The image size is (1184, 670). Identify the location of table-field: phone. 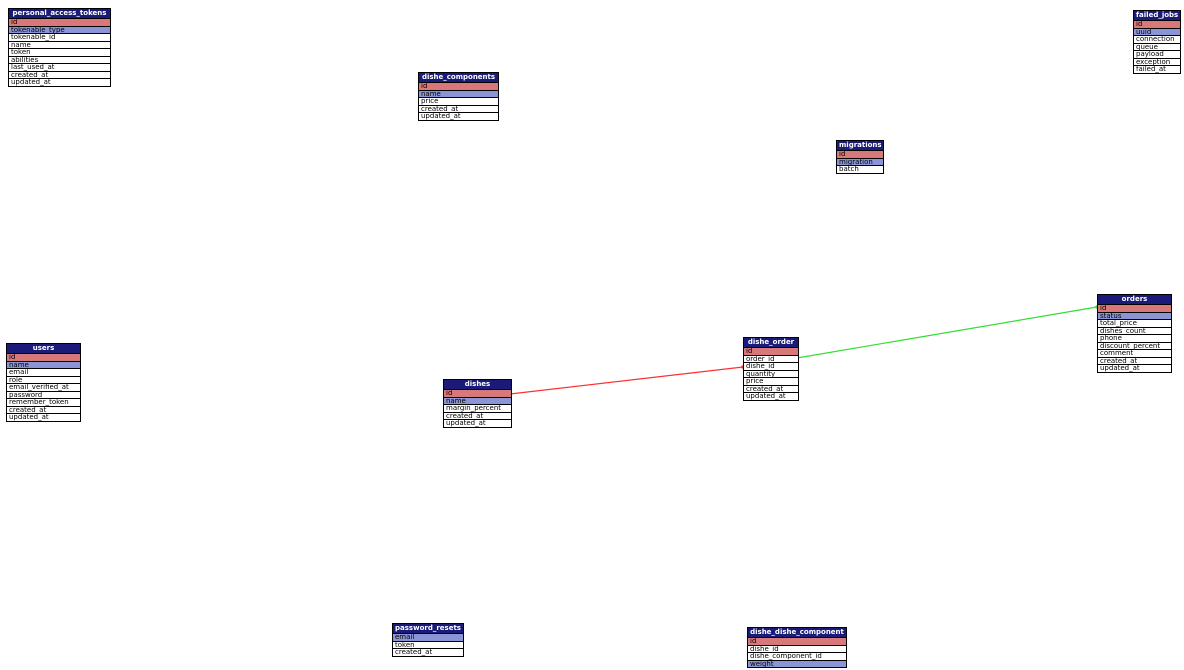
(1134, 338).